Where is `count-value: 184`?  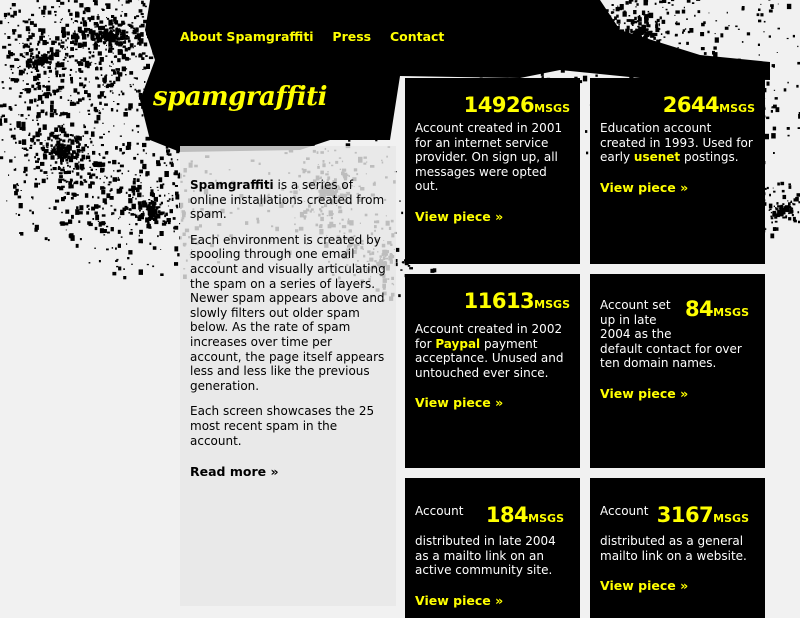
count-value: 184 is located at coordinates (507, 515).